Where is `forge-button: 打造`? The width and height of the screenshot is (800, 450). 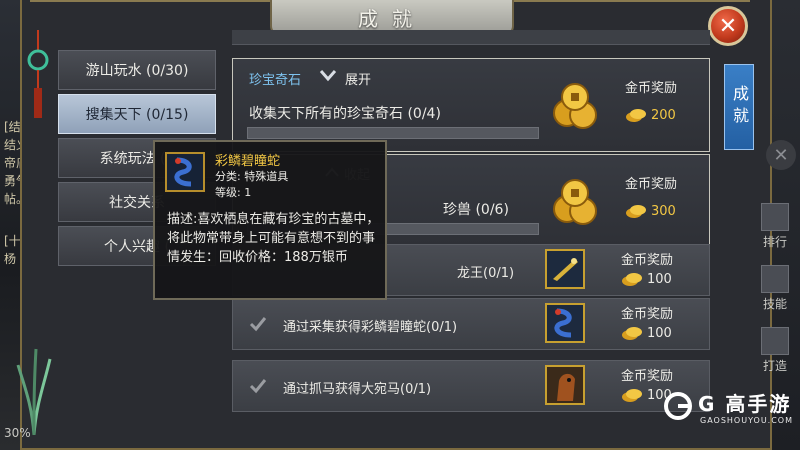 forge-button: 打造 is located at coordinates (775, 349).